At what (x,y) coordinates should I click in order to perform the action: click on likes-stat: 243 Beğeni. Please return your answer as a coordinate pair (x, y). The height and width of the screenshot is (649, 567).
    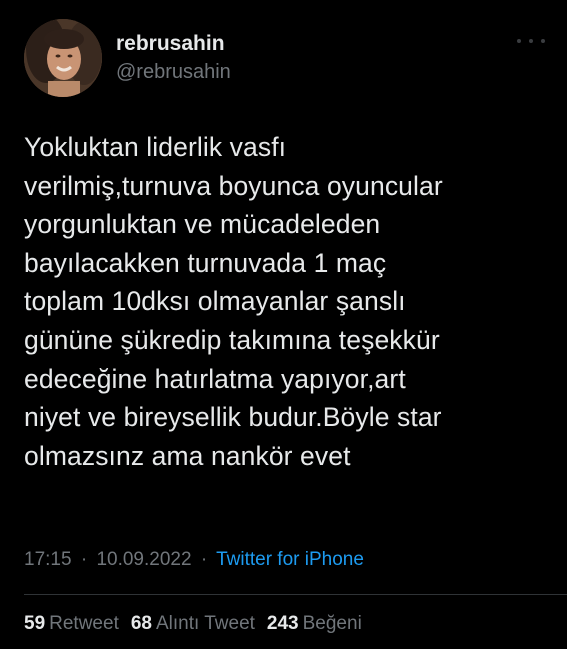
    Looking at the image, I should click on (314, 624).